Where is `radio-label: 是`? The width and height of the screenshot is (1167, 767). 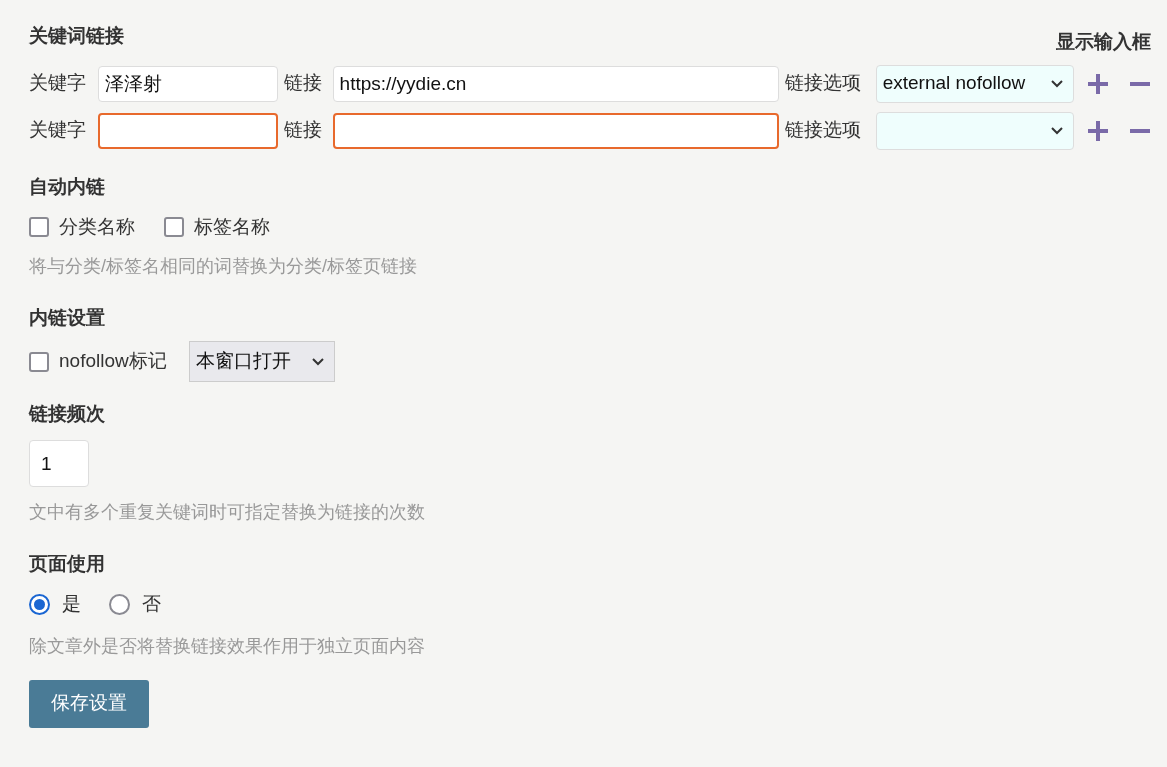
radio-label: 是 is located at coordinates (71, 604).